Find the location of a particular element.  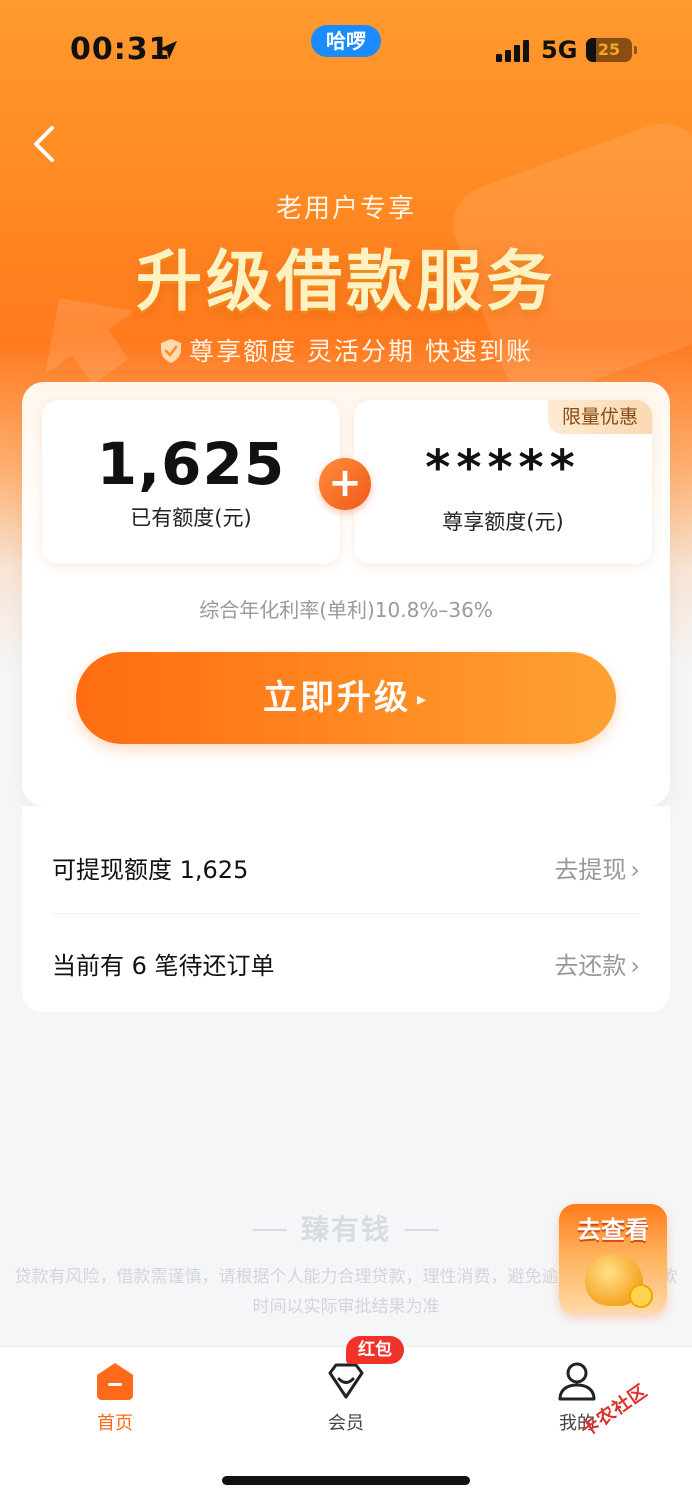

home-icon is located at coordinates (115, 1381).